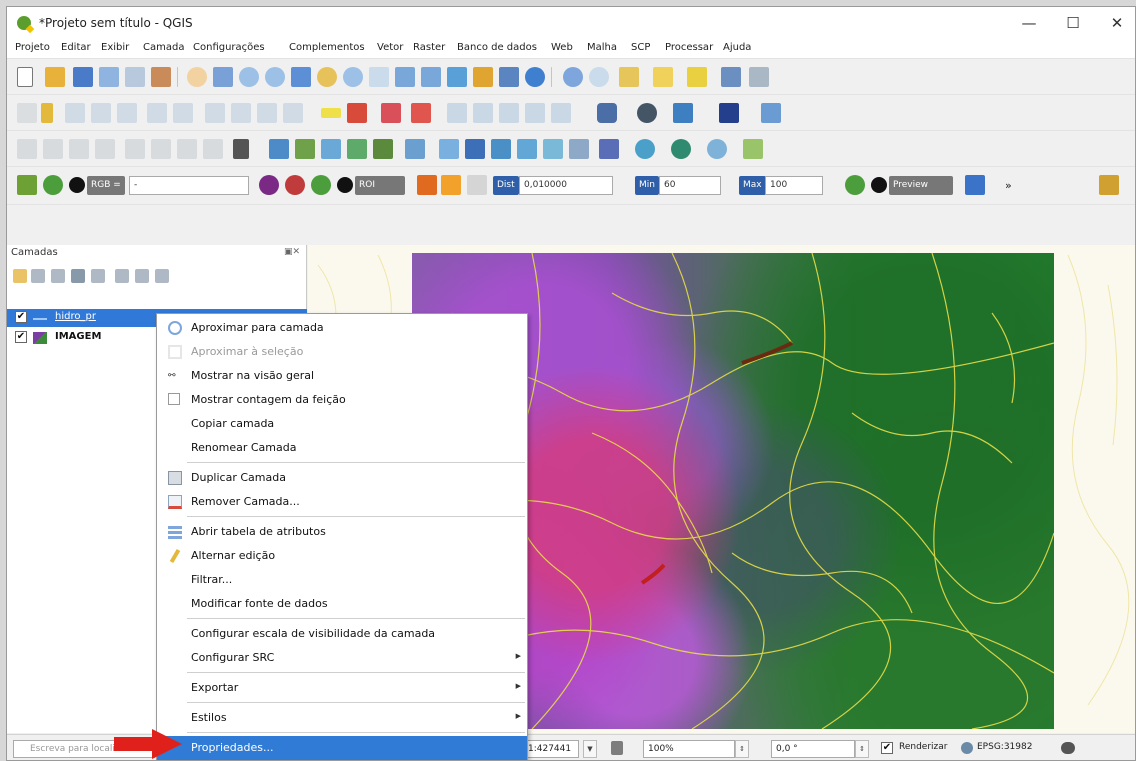  I want to click on virtual-layer-icon, so click(415, 149).